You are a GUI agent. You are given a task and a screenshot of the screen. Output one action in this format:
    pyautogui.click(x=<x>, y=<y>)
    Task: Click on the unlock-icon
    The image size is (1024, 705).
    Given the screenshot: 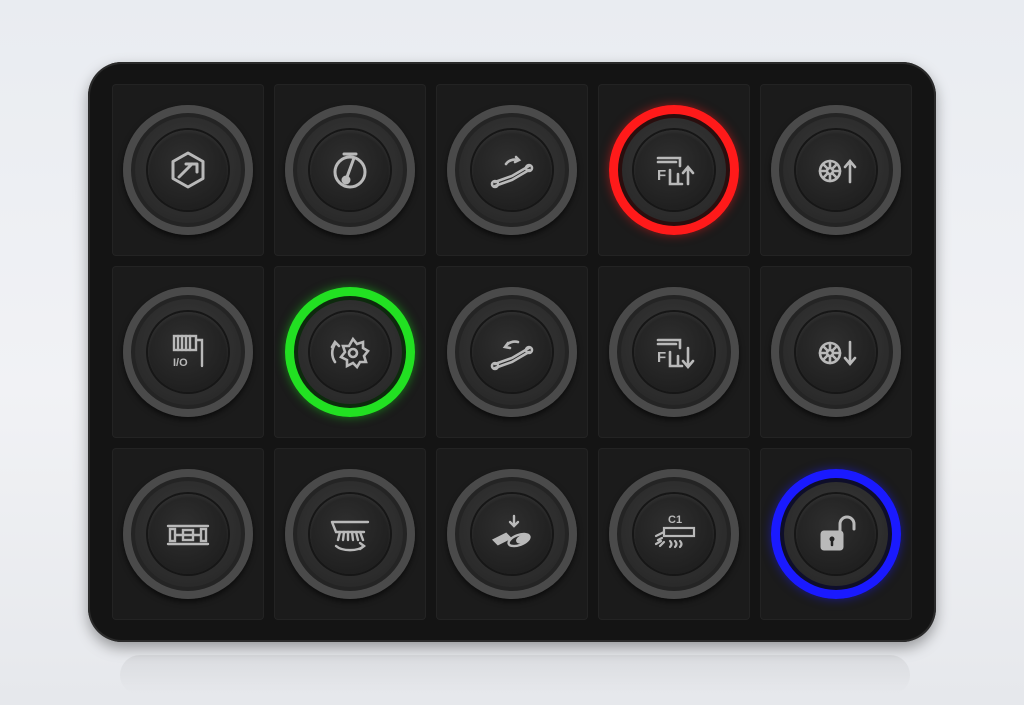 What is the action you would take?
    pyautogui.click(x=836, y=534)
    